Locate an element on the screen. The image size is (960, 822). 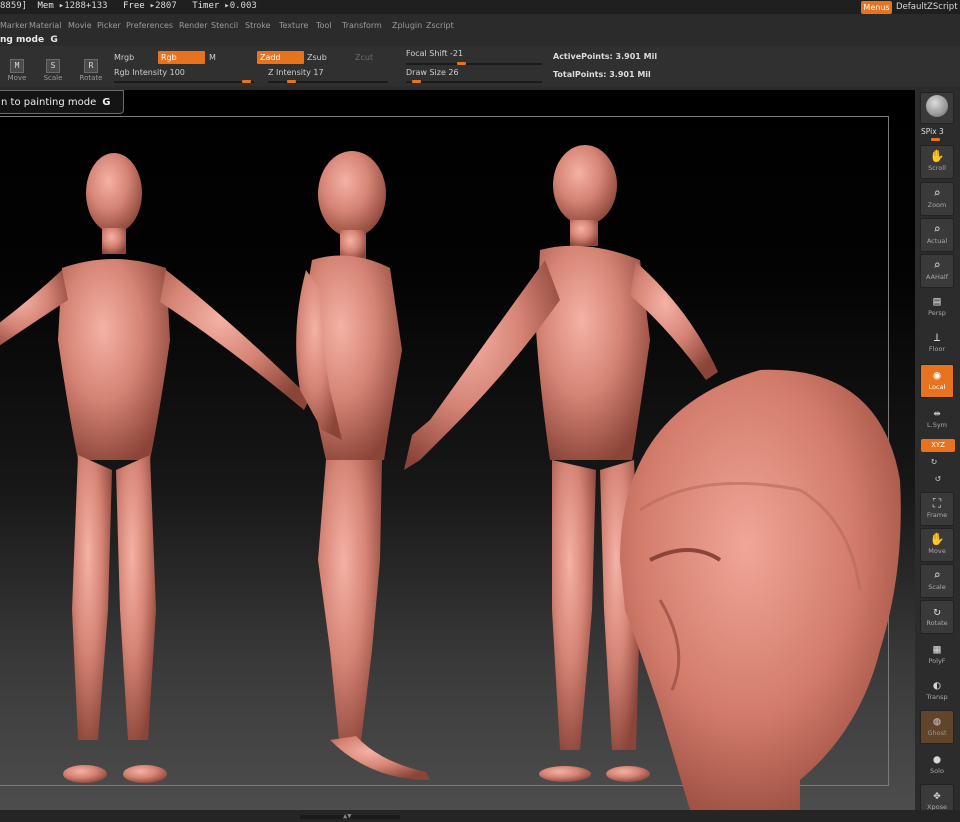
floor-icon: ⊥ is located at coordinates (937, 337).